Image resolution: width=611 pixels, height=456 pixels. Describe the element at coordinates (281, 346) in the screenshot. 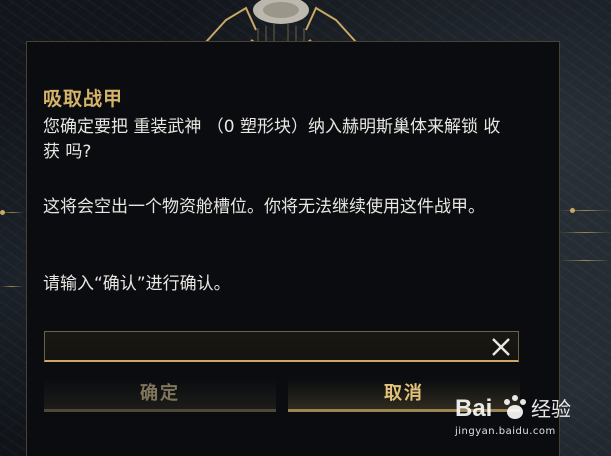

I see `confirm-text-input` at that location.